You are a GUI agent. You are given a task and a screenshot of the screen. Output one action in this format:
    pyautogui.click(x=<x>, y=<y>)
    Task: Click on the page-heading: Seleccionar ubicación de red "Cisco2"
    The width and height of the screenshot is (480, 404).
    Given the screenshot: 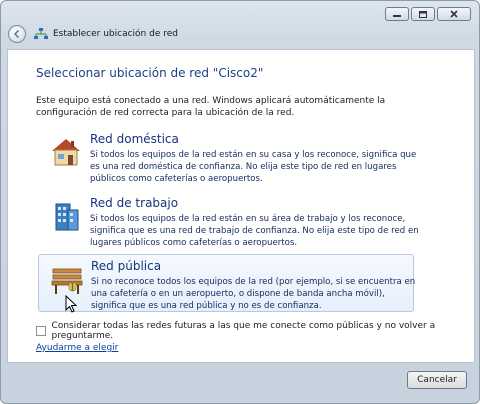 What is the action you would take?
    pyautogui.click(x=150, y=73)
    